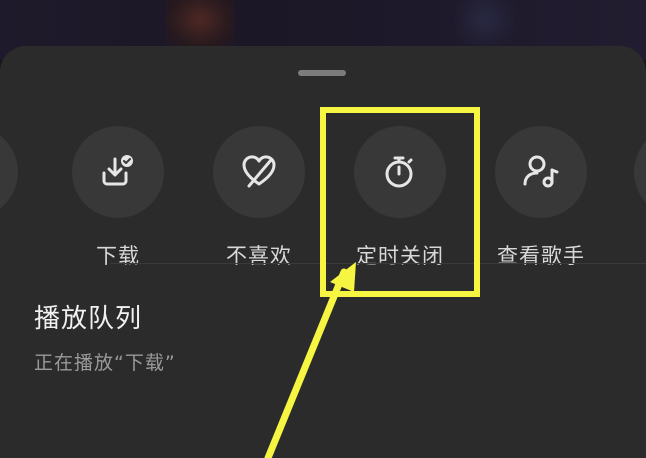  I want to click on download-done-icon, so click(117, 170).